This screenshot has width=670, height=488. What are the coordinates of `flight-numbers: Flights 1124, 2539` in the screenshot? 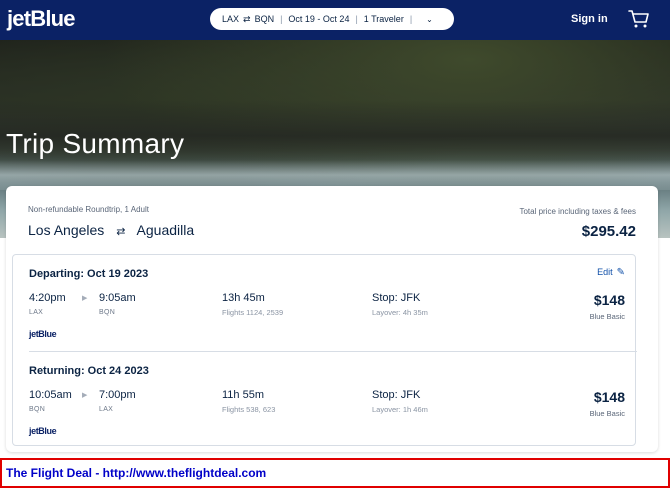 It's located at (253, 312).